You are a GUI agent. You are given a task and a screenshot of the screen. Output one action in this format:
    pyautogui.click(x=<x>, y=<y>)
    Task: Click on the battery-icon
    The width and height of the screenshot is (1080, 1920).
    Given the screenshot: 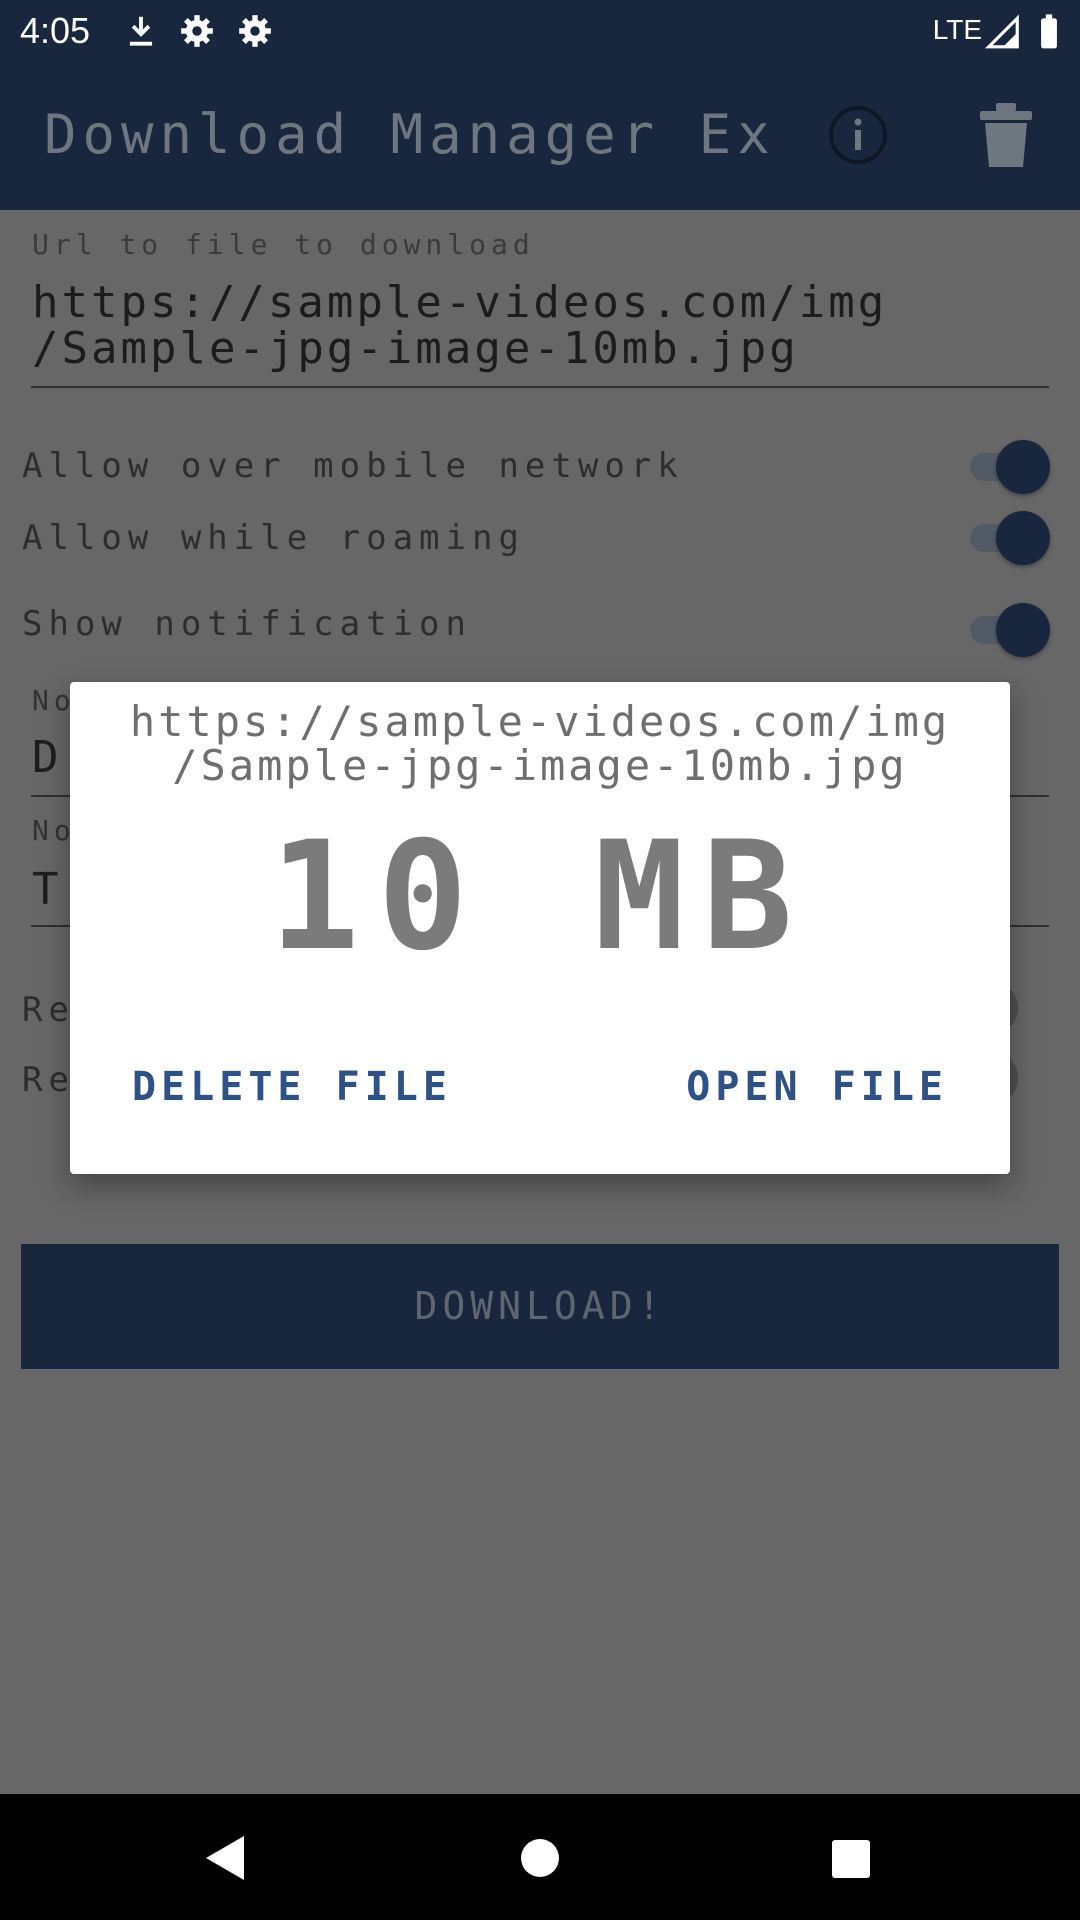 What is the action you would take?
    pyautogui.click(x=1049, y=31)
    